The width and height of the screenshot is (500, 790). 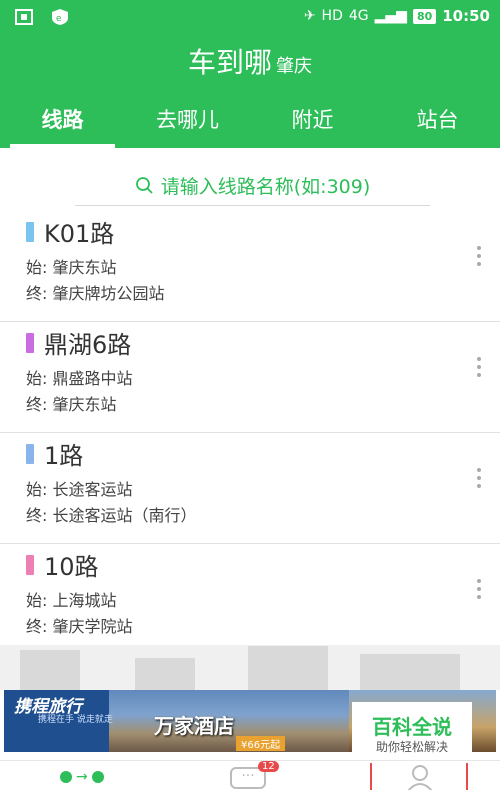 I want to click on arrow-right-icon: →, so click(x=82, y=777).